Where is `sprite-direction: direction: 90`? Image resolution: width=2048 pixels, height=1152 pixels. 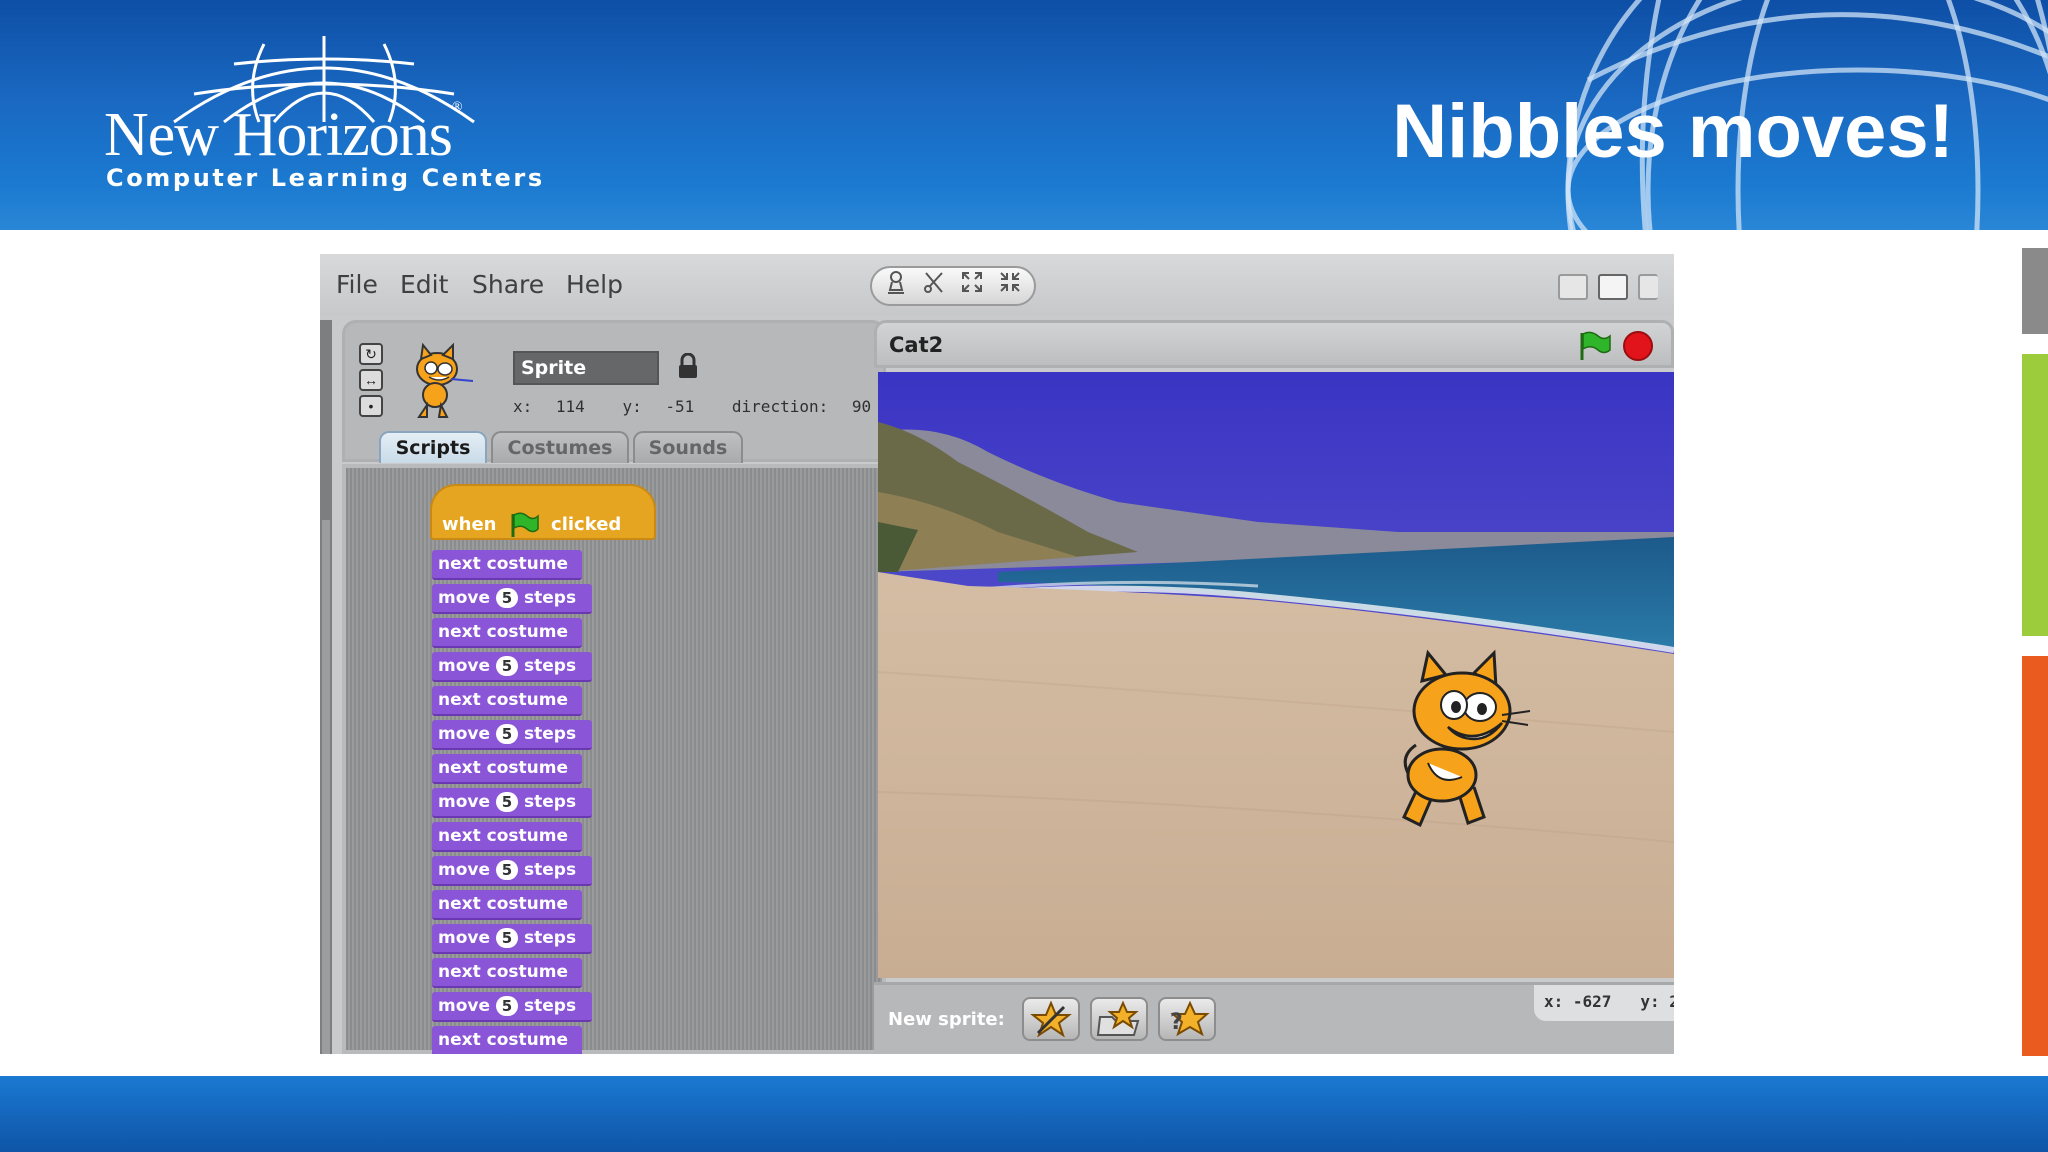
sprite-direction: direction: 90 is located at coordinates (801, 406).